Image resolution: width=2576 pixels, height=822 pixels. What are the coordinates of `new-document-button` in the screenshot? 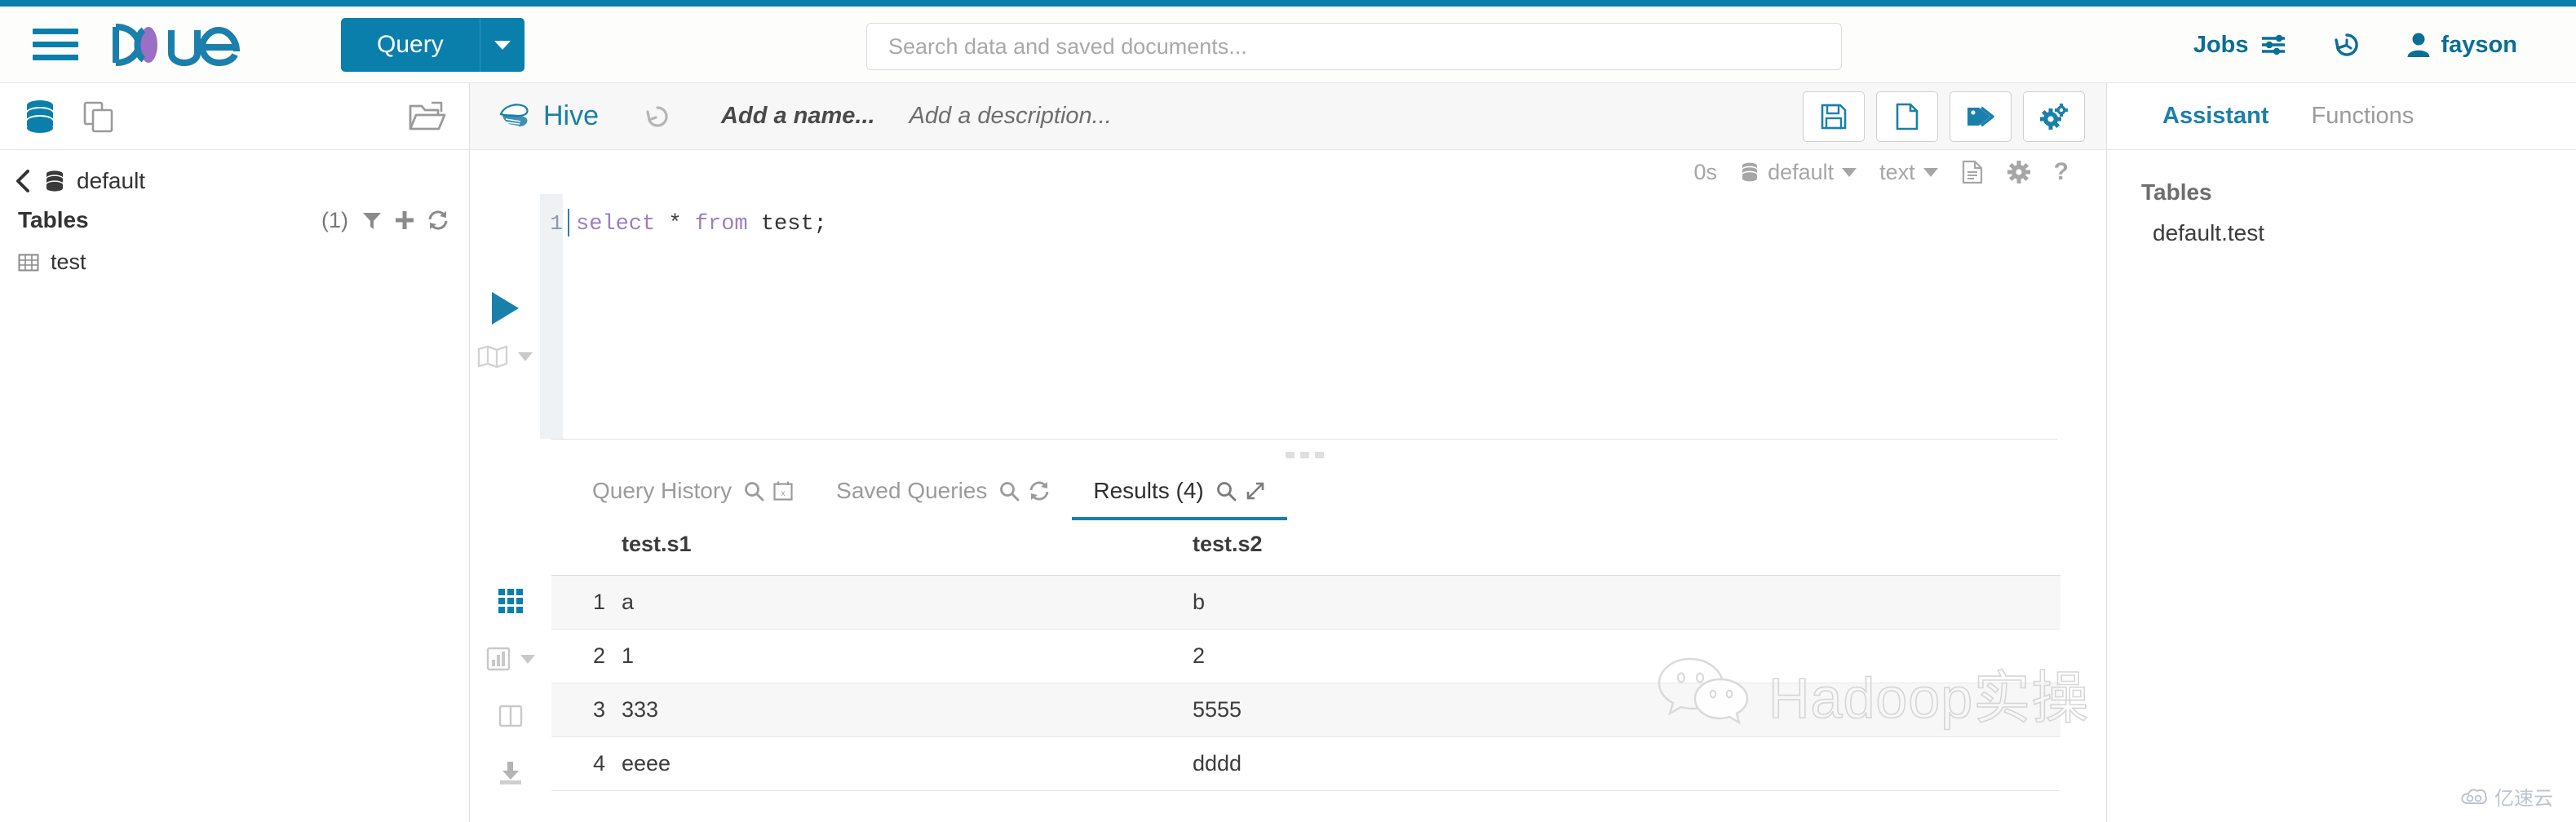 It's located at (1907, 116).